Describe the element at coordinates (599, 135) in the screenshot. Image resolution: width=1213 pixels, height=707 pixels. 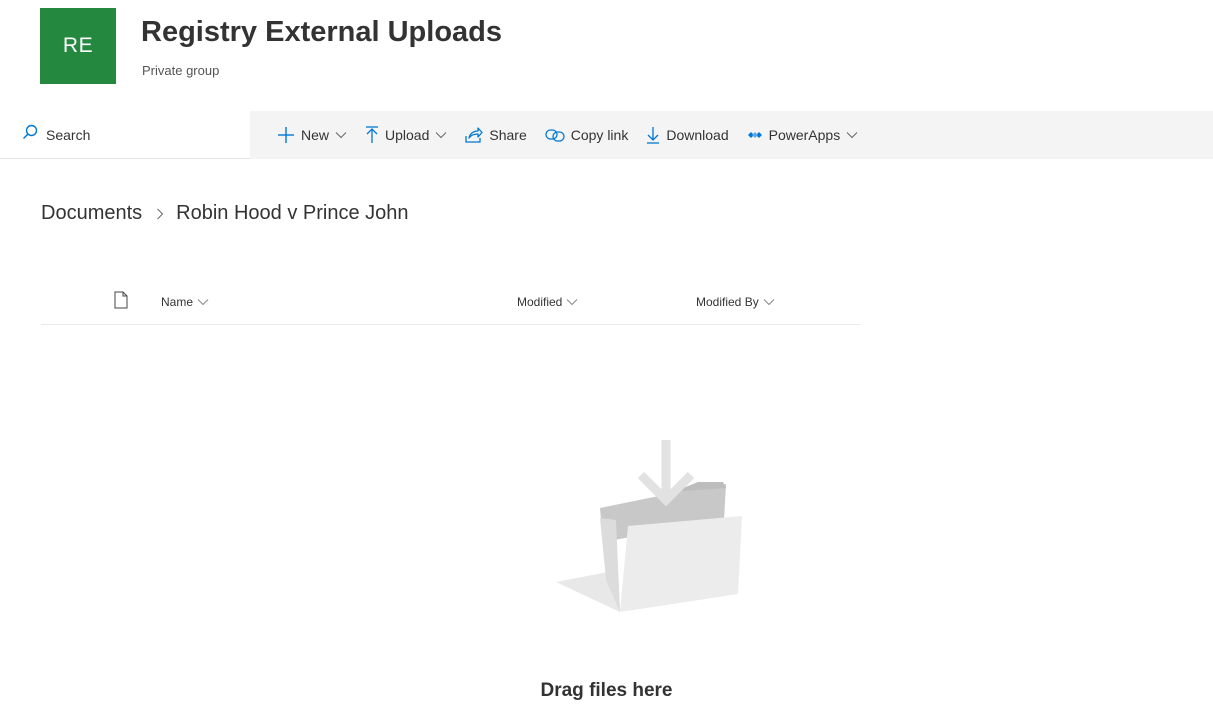
I see `copy-link-label: Copy link` at that location.